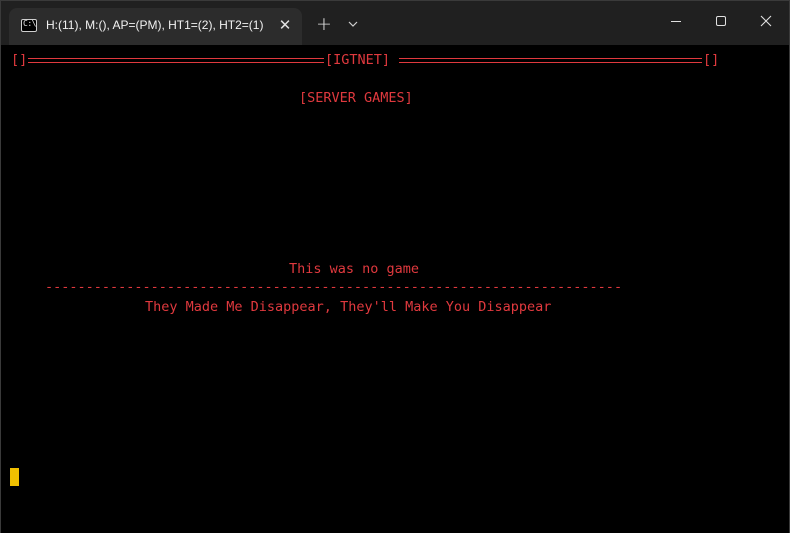 This screenshot has height=533, width=790. What do you see at coordinates (550, 60) in the screenshot?
I see `header-double-rule-right` at bounding box center [550, 60].